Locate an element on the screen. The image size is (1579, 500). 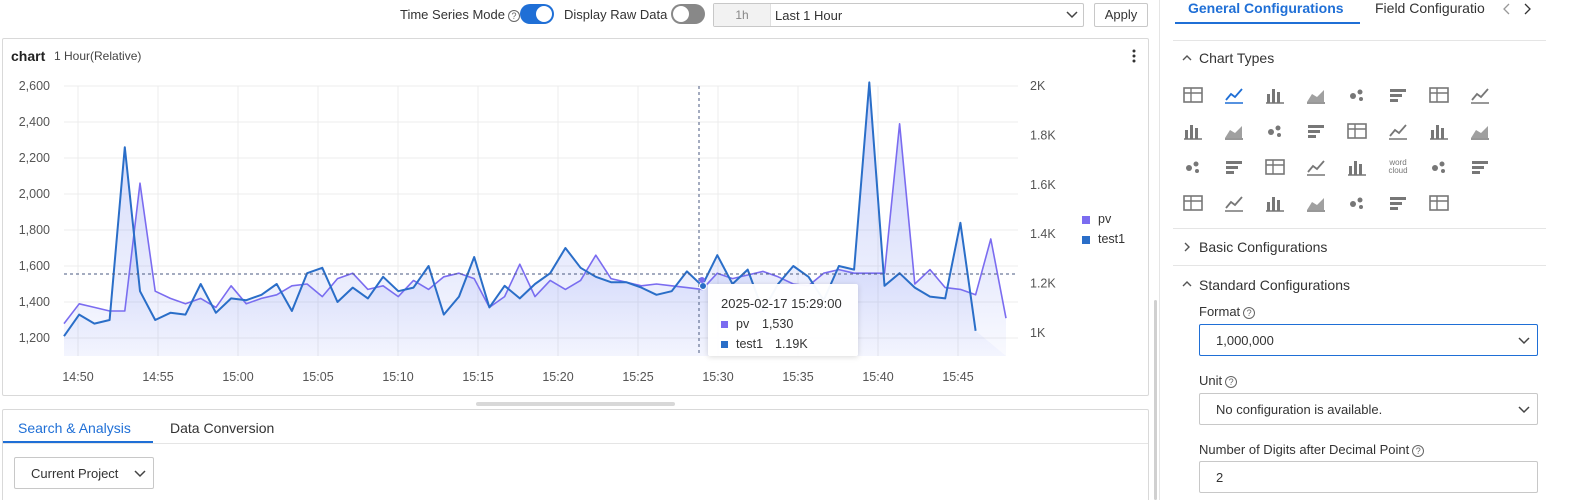
area-chart-icon is located at coordinates (1316, 95).